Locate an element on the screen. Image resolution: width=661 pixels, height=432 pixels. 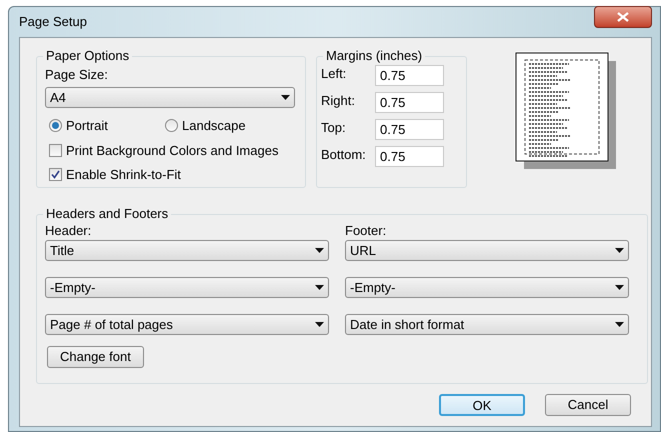
field-label: Header: is located at coordinates (68, 231).